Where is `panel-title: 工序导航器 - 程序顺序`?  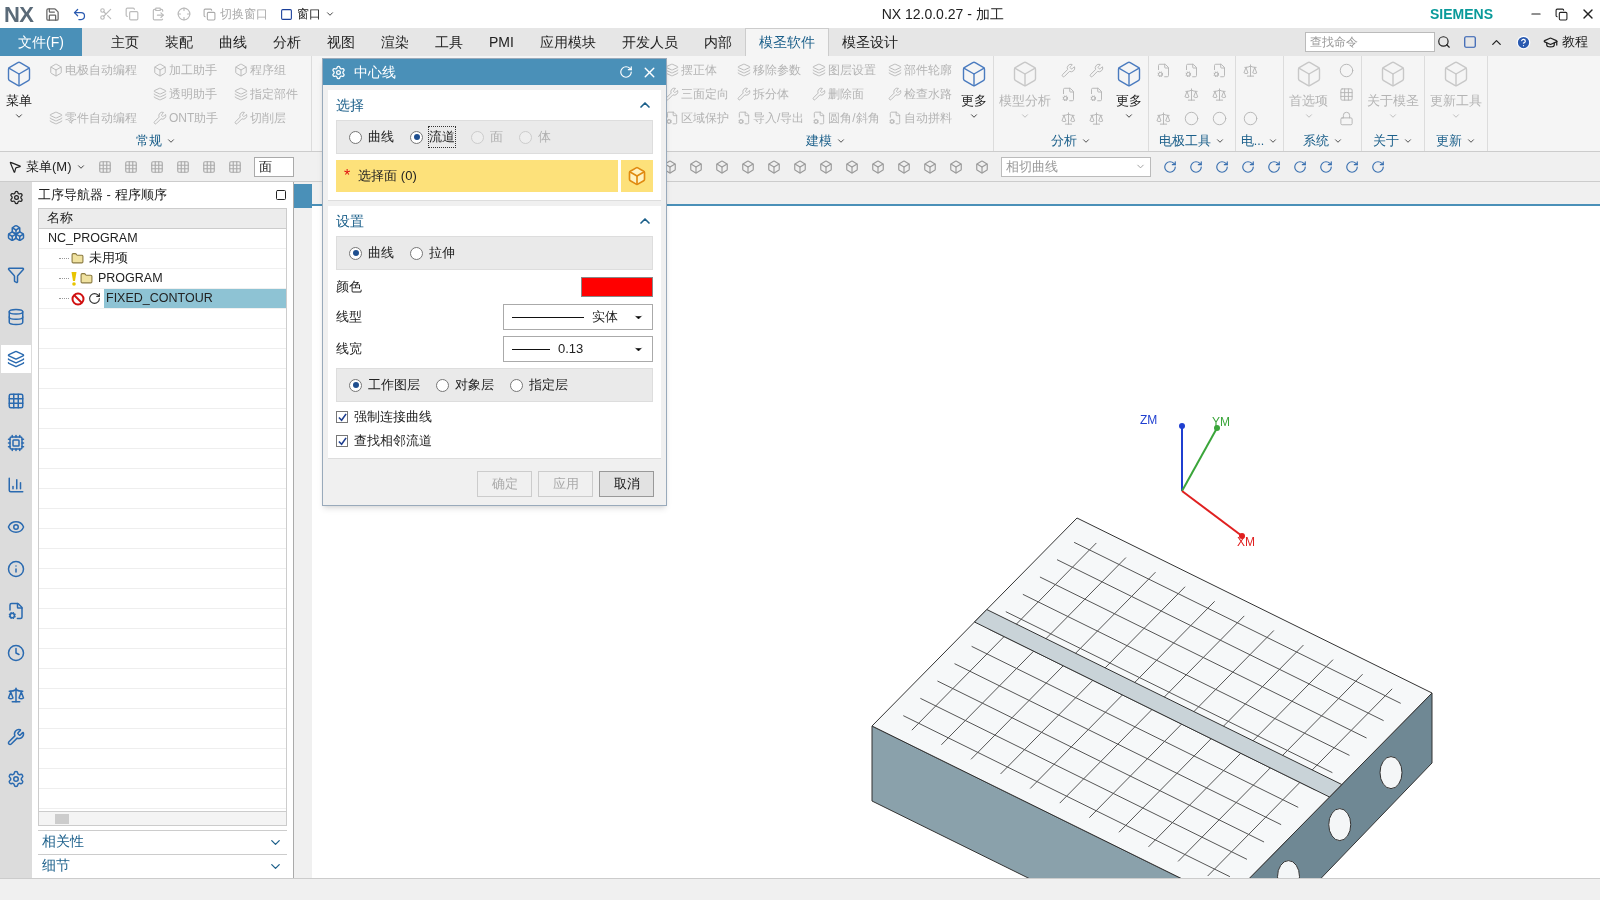
panel-title: 工序导航器 - 程序顺序 is located at coordinates (102, 195).